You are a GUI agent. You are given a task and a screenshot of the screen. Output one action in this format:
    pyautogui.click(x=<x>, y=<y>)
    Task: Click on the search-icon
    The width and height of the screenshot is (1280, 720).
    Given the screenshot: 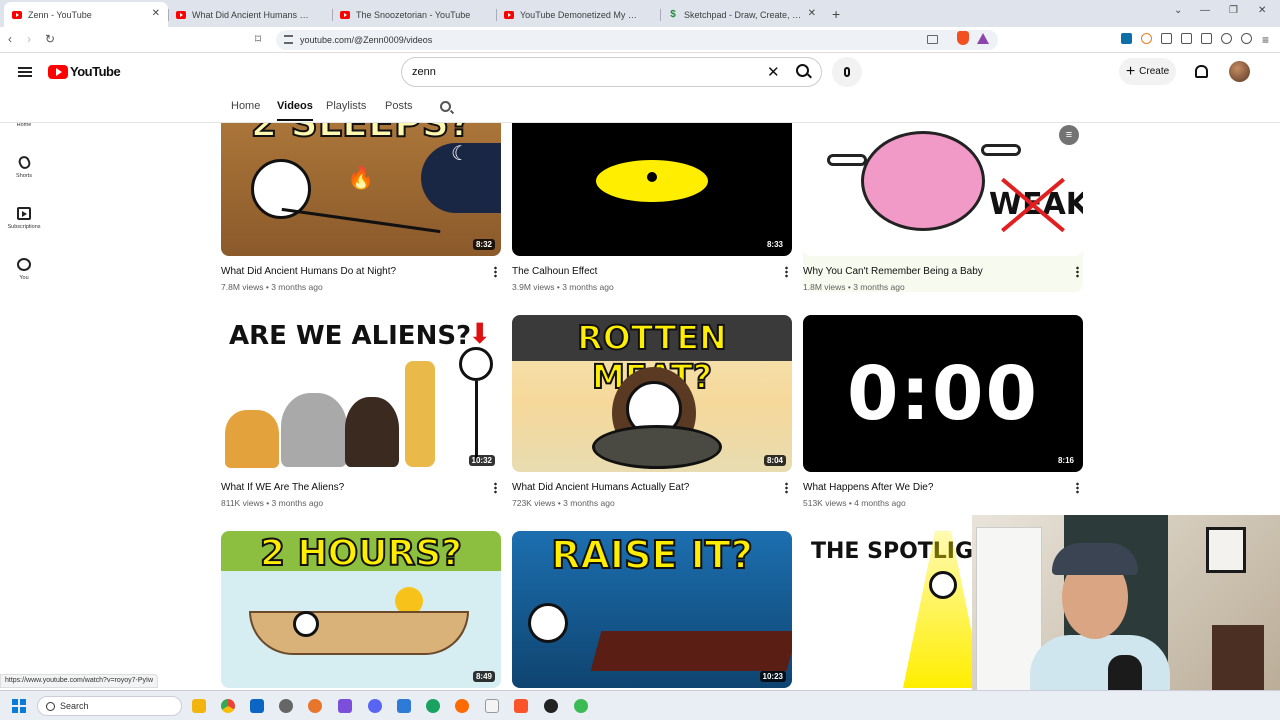 What is the action you would take?
    pyautogui.click(x=802, y=70)
    